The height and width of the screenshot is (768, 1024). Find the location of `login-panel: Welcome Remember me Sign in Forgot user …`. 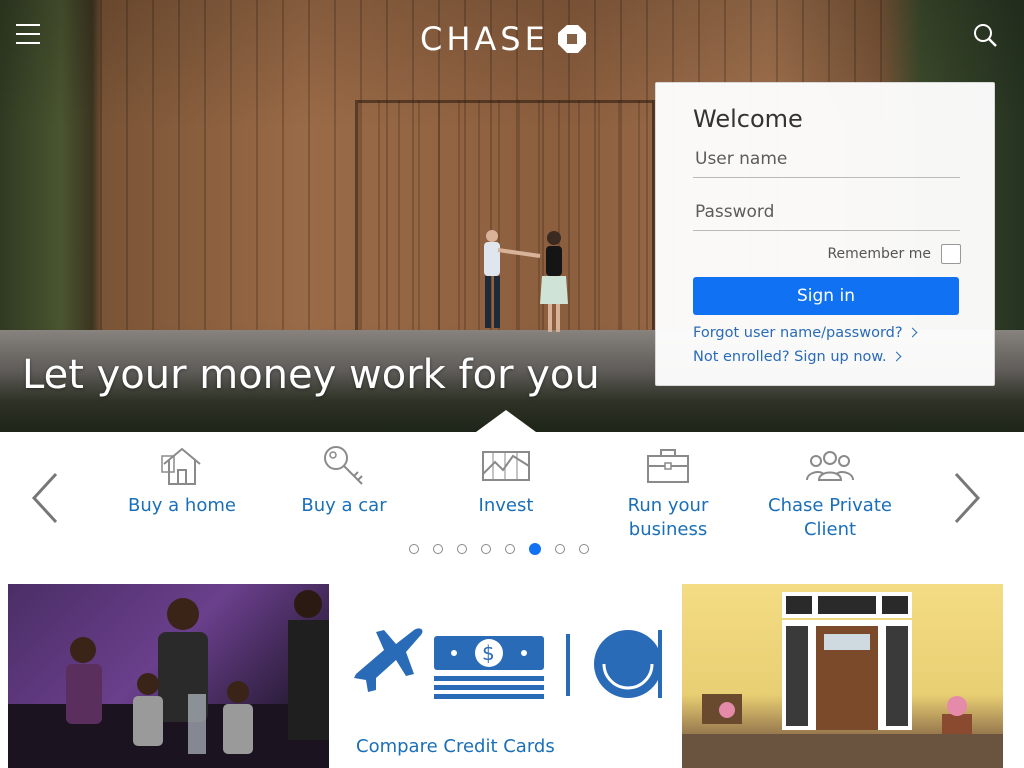

login-panel: Welcome Remember me Sign in Forgot user … is located at coordinates (825, 234).